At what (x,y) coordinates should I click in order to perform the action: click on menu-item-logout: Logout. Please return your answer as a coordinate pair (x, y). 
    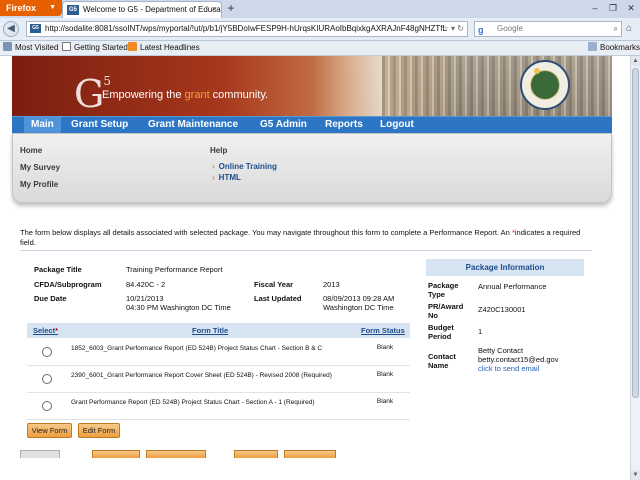
    Looking at the image, I should click on (397, 125).